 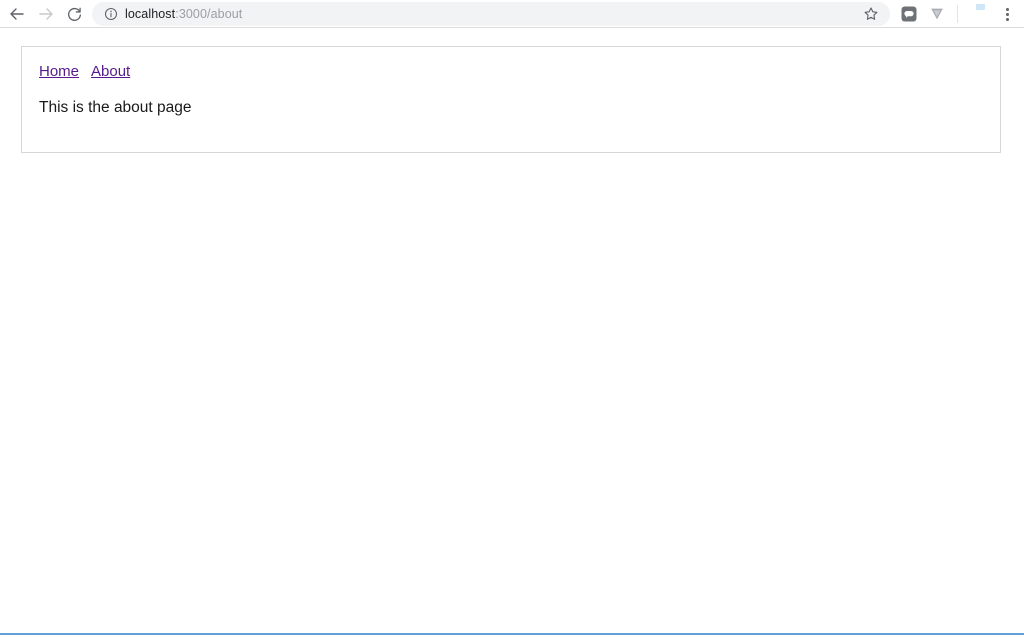 I want to click on url-host: localhost, so click(x=150, y=14).